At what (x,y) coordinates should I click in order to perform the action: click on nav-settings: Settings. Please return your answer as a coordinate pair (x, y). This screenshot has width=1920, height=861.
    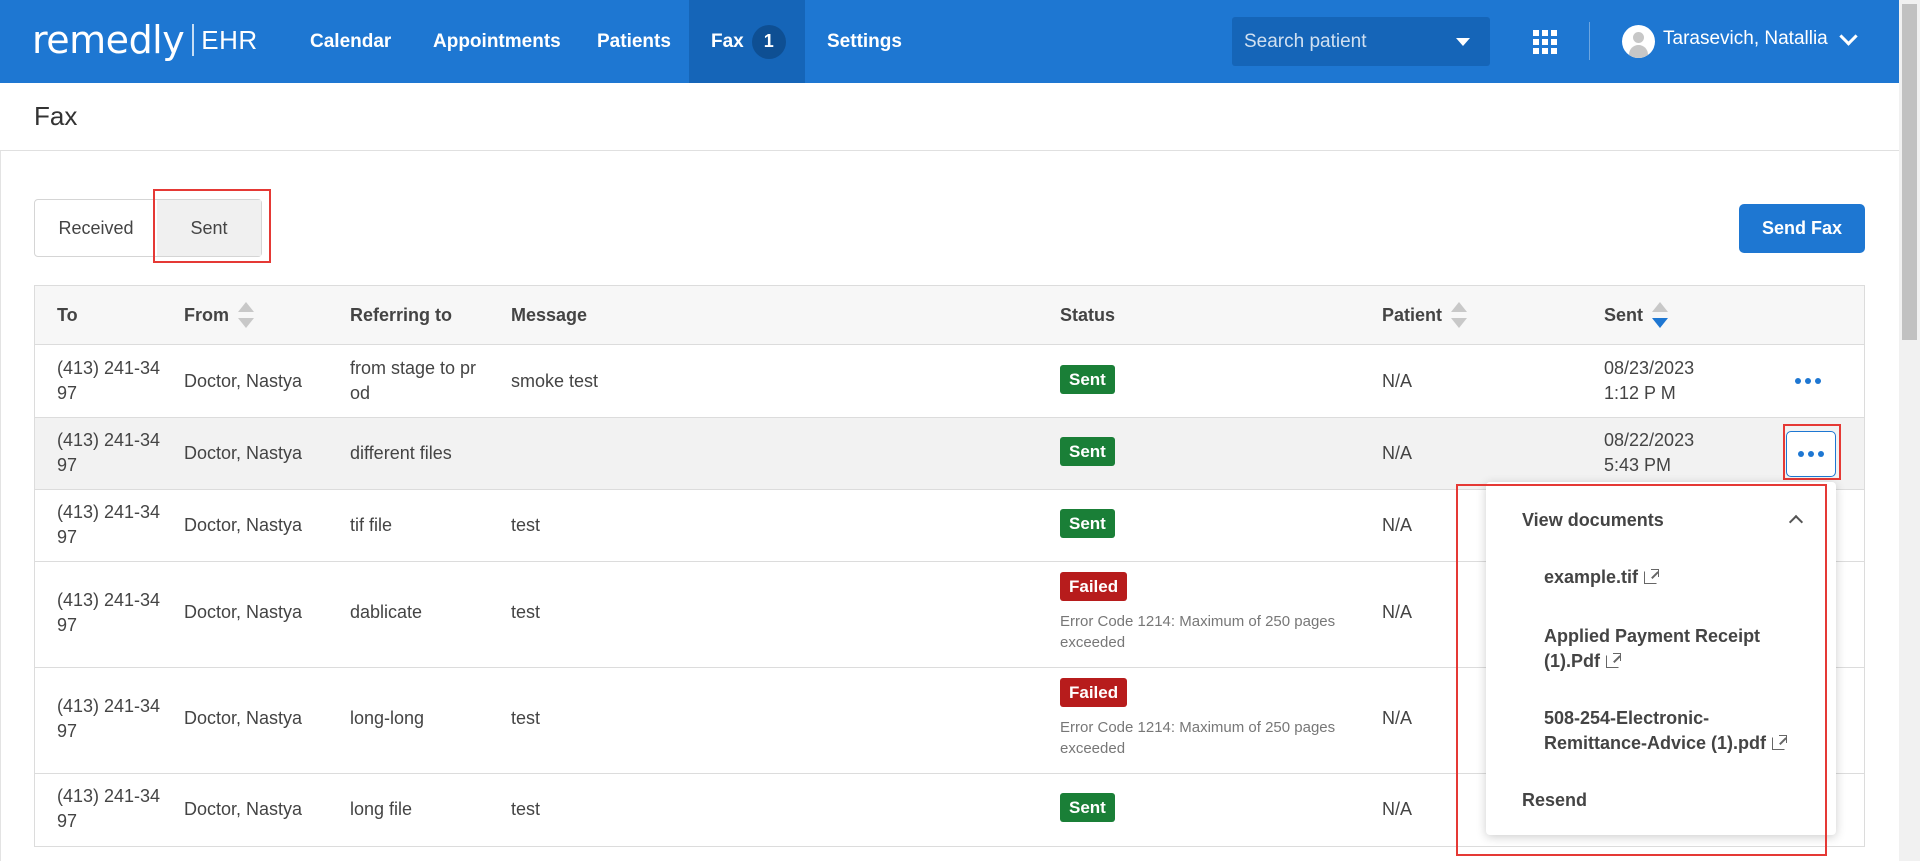
    Looking at the image, I should click on (864, 41).